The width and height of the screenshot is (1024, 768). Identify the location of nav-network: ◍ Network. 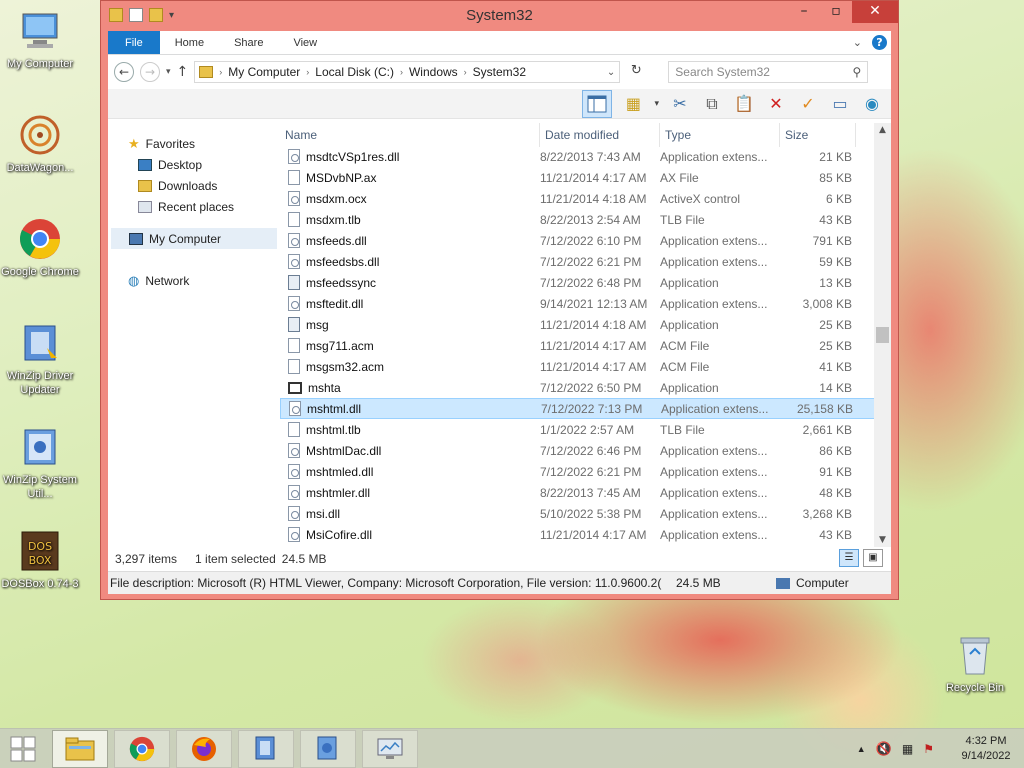
(194, 280).